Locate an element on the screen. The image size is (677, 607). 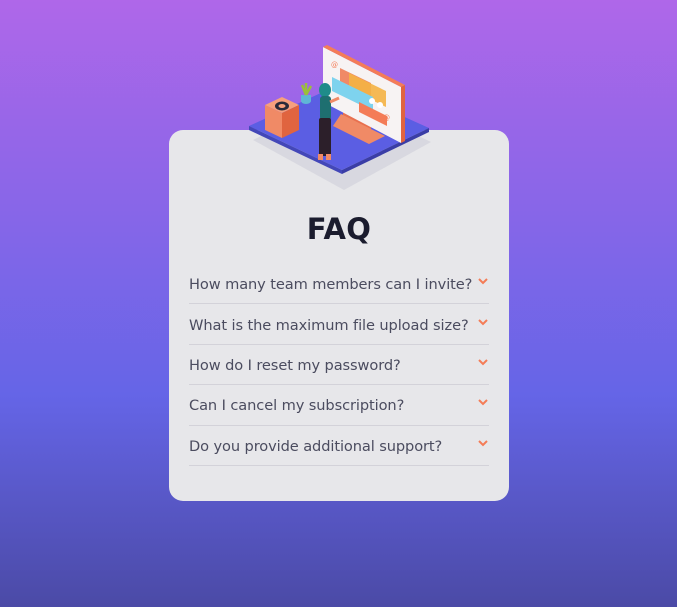
faq-item: How many team members can I invite? is located at coordinates (339, 284).